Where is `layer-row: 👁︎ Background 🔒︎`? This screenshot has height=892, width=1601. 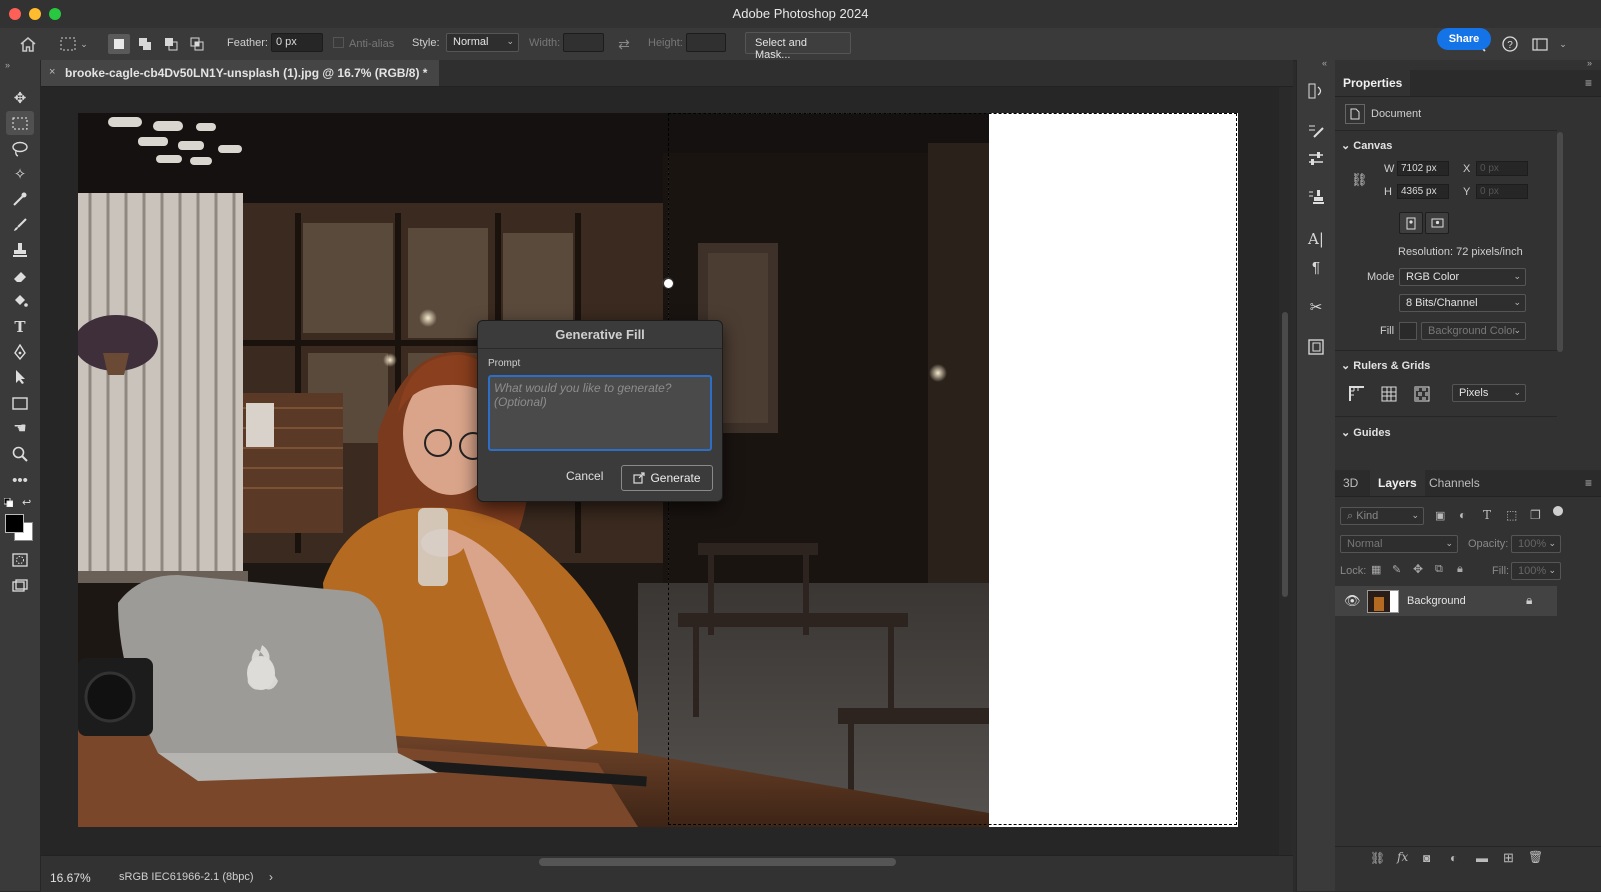
layer-row: 👁︎ Background 🔒︎ is located at coordinates (1446, 601).